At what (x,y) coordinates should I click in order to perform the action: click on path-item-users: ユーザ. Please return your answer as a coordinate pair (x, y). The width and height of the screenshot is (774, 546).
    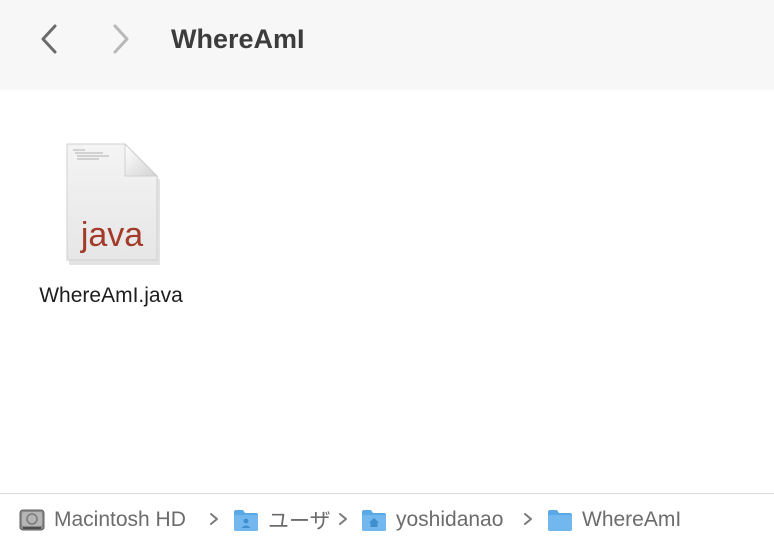
    Looking at the image, I should click on (281, 520).